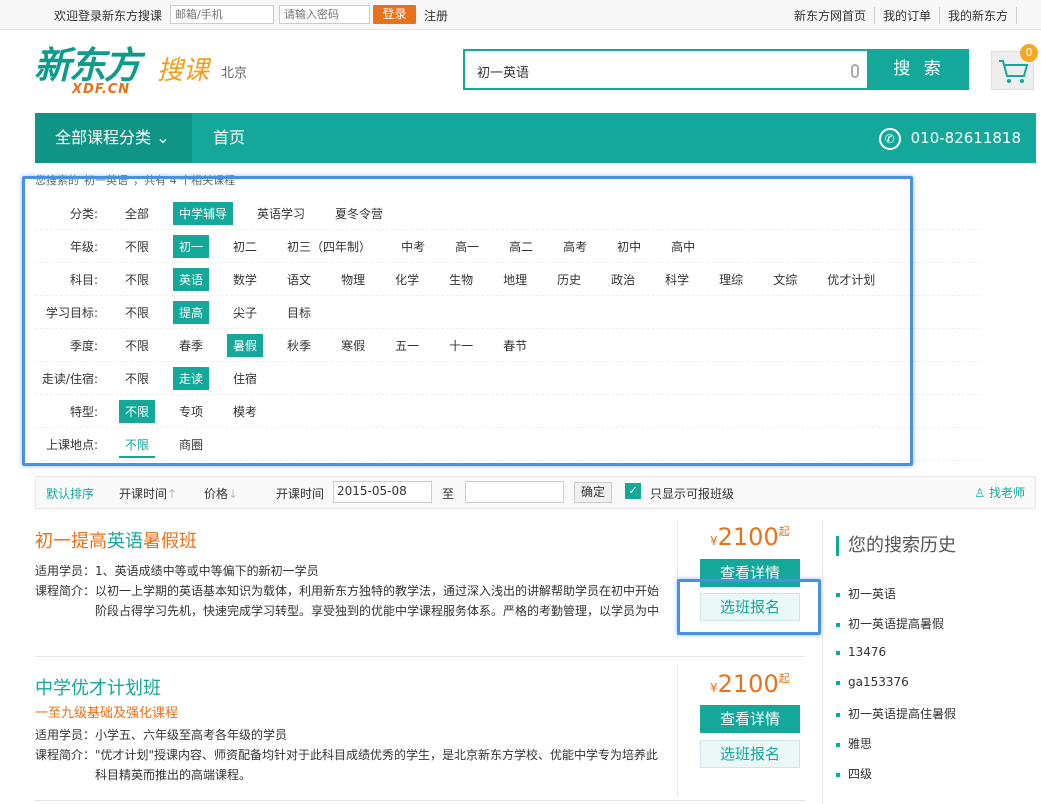  Describe the element at coordinates (889, 138) in the screenshot. I see `phone-icon: ✆` at that location.